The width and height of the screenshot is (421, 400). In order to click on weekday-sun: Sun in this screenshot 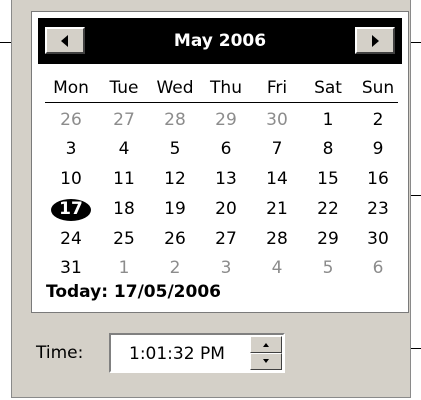, I will do `click(378, 88)`.